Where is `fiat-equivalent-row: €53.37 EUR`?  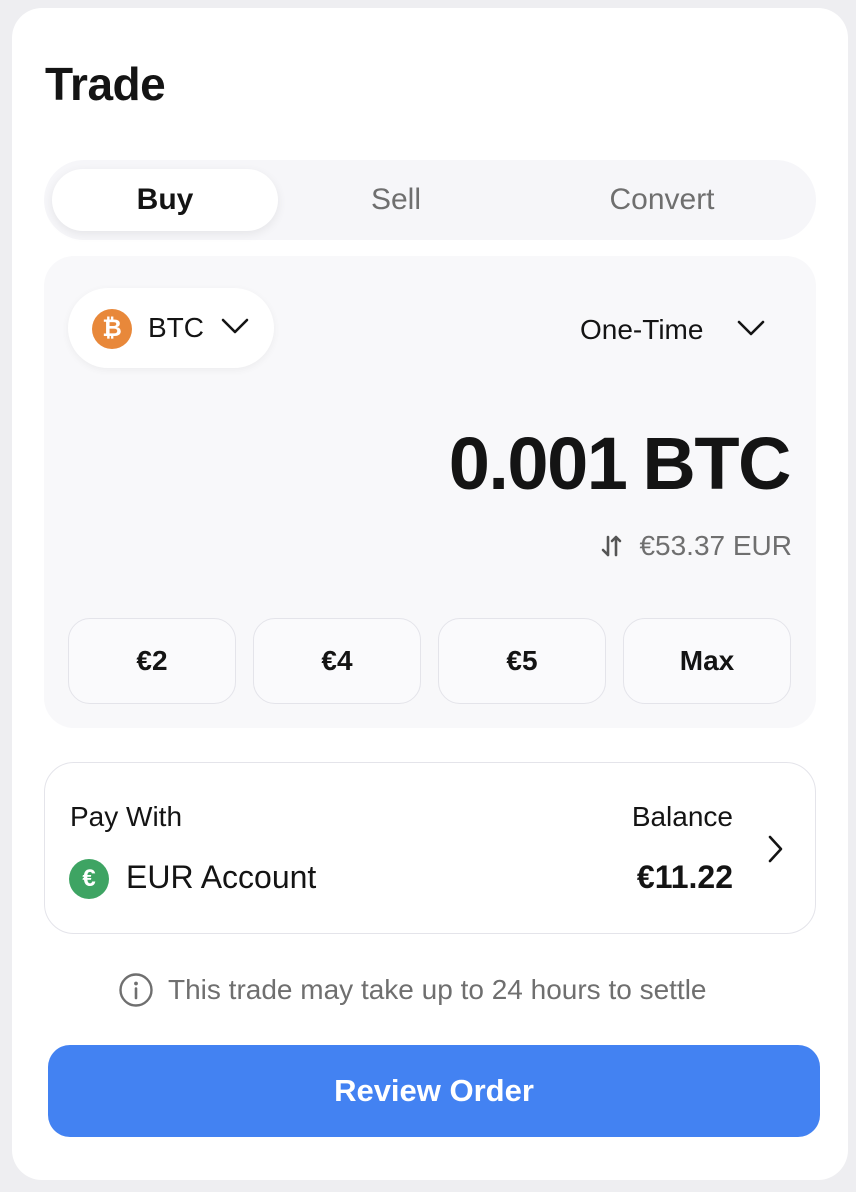
fiat-equivalent-row: €53.37 EUR is located at coordinates (696, 546).